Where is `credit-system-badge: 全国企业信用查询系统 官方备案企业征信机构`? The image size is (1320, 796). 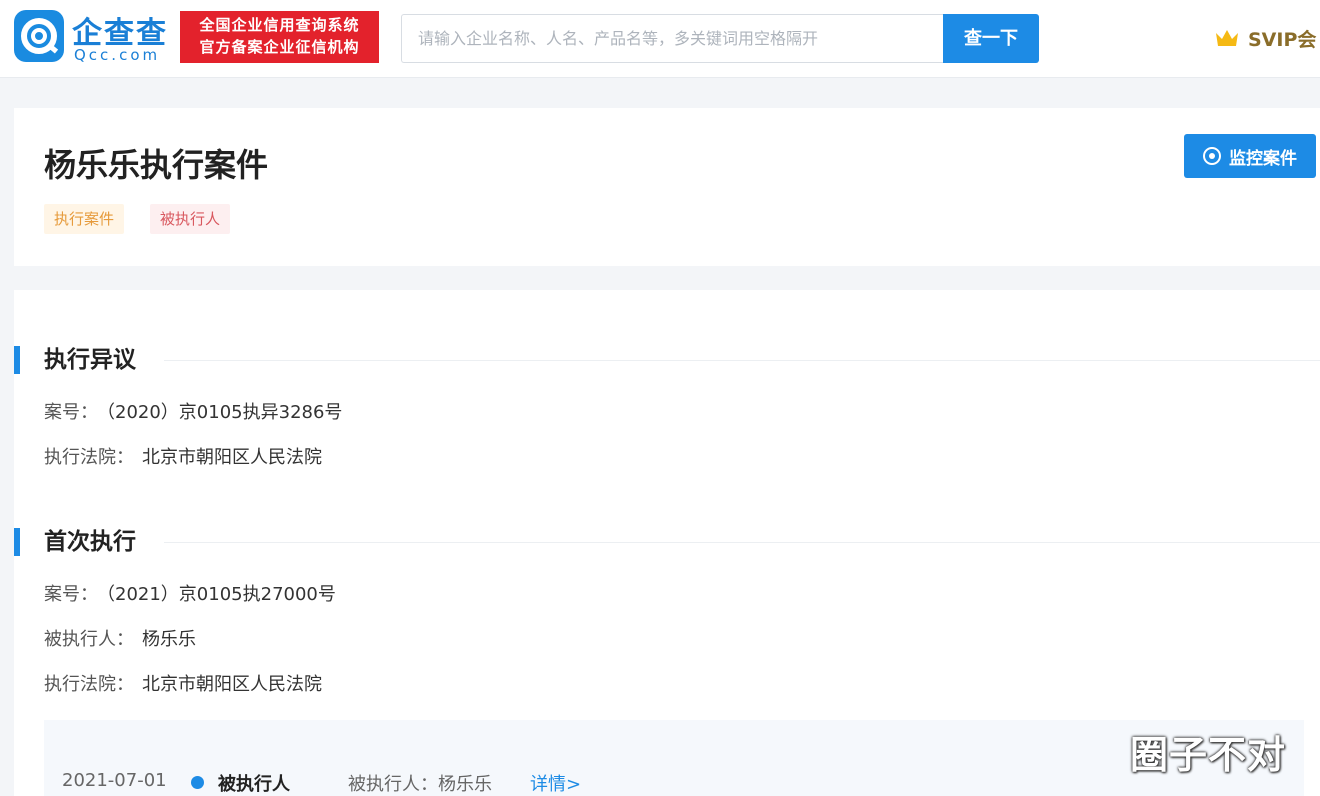
credit-system-badge: 全国企业信用查询系统 官方备案企业征信机构 is located at coordinates (279, 37).